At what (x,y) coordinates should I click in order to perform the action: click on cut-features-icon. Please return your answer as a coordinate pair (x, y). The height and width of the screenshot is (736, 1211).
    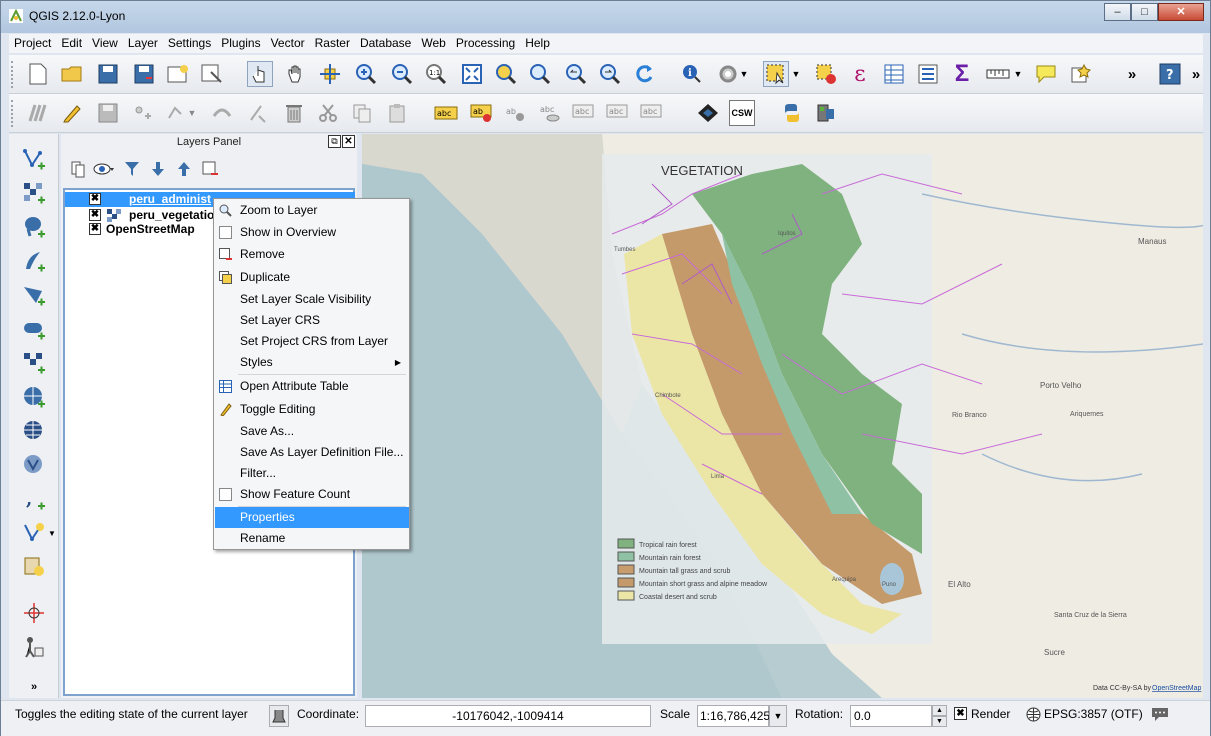
    Looking at the image, I should click on (328, 113).